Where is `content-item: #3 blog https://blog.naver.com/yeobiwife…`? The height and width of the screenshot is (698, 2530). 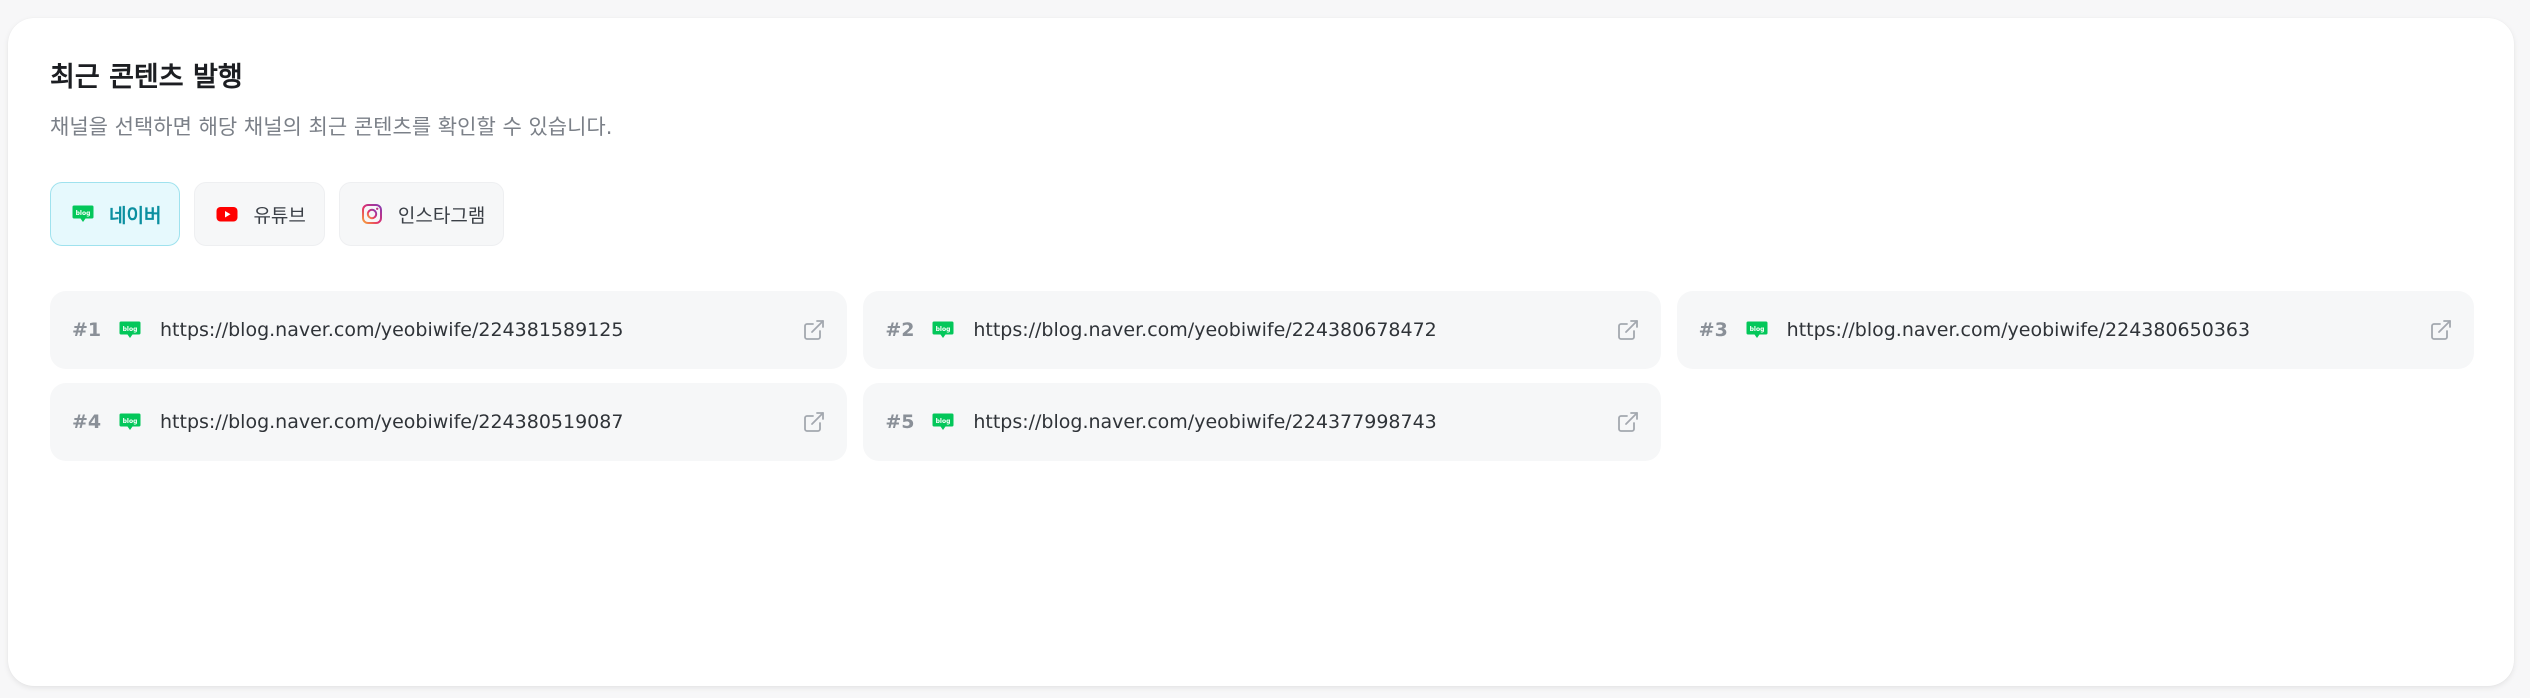 content-item: #3 blog https://blog.naver.com/yeobiwife… is located at coordinates (2075, 330).